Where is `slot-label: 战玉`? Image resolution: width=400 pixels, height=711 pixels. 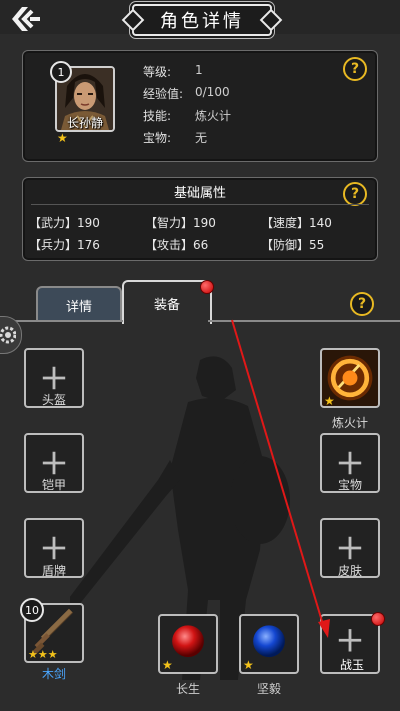
slot-label: 战玉 is located at coordinates (351, 665).